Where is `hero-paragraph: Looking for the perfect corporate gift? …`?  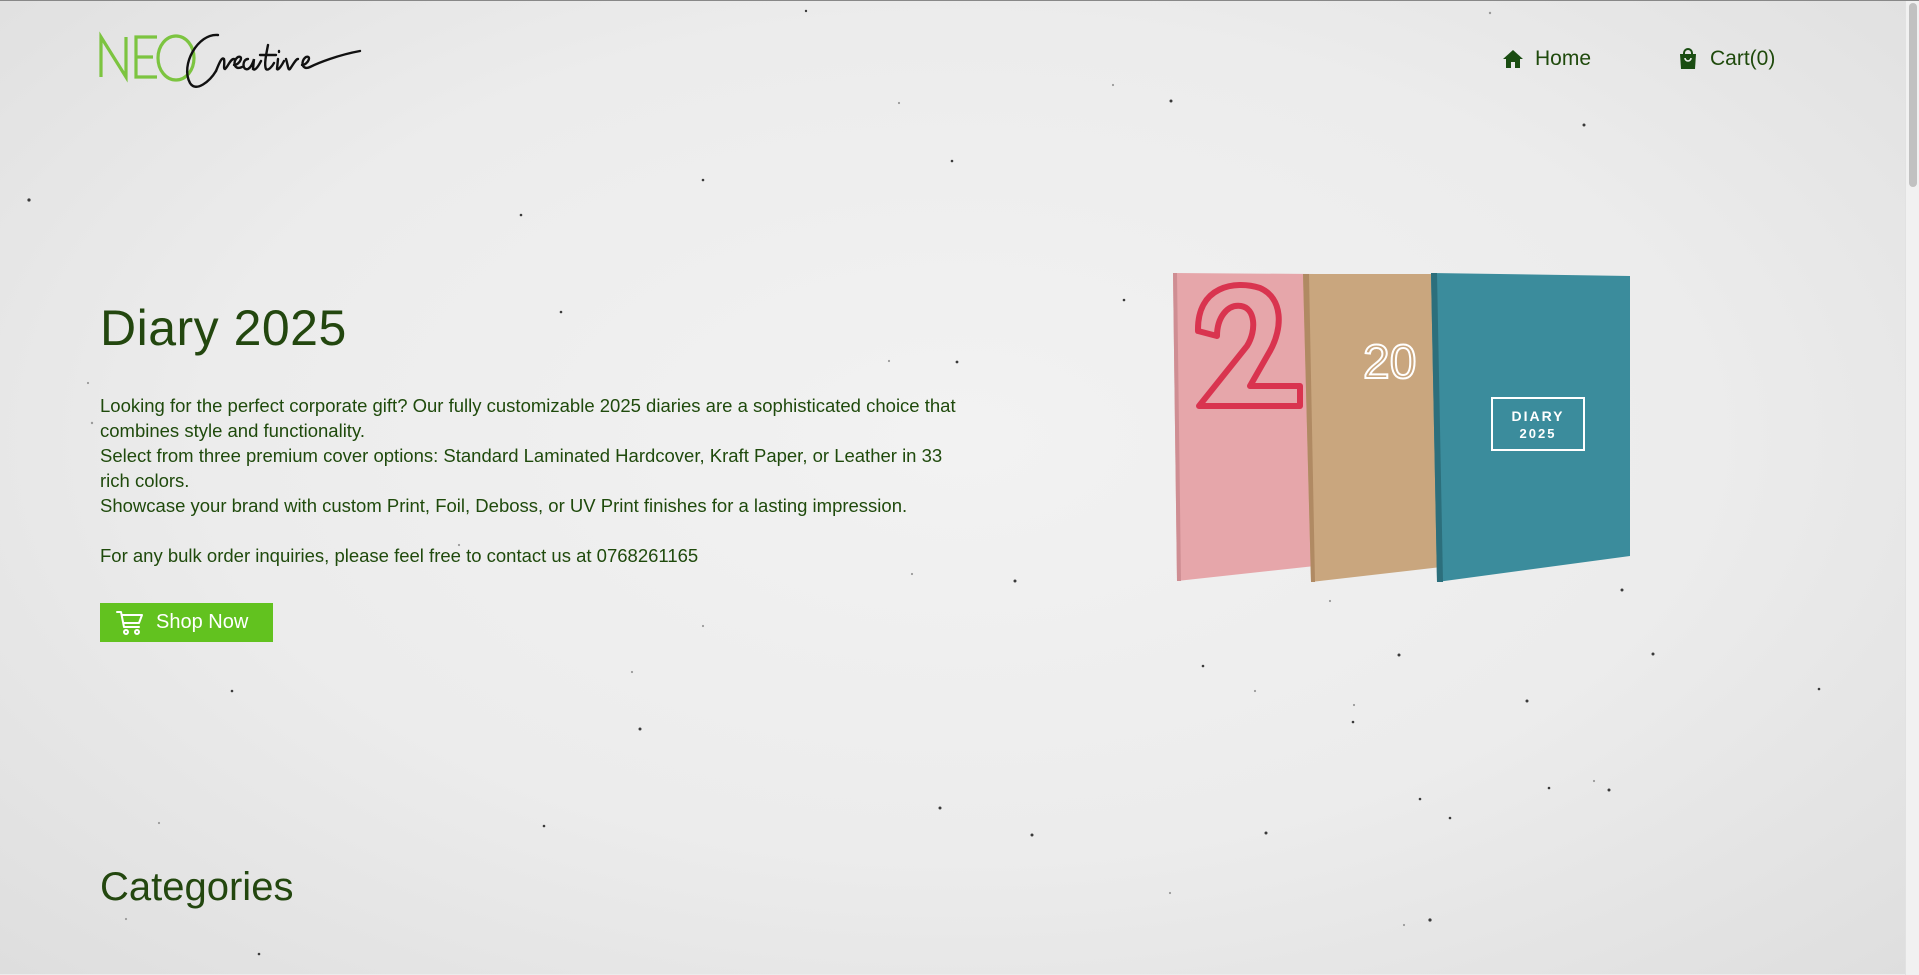
hero-paragraph: Looking for the perfect corporate gift? … is located at coordinates (528, 418).